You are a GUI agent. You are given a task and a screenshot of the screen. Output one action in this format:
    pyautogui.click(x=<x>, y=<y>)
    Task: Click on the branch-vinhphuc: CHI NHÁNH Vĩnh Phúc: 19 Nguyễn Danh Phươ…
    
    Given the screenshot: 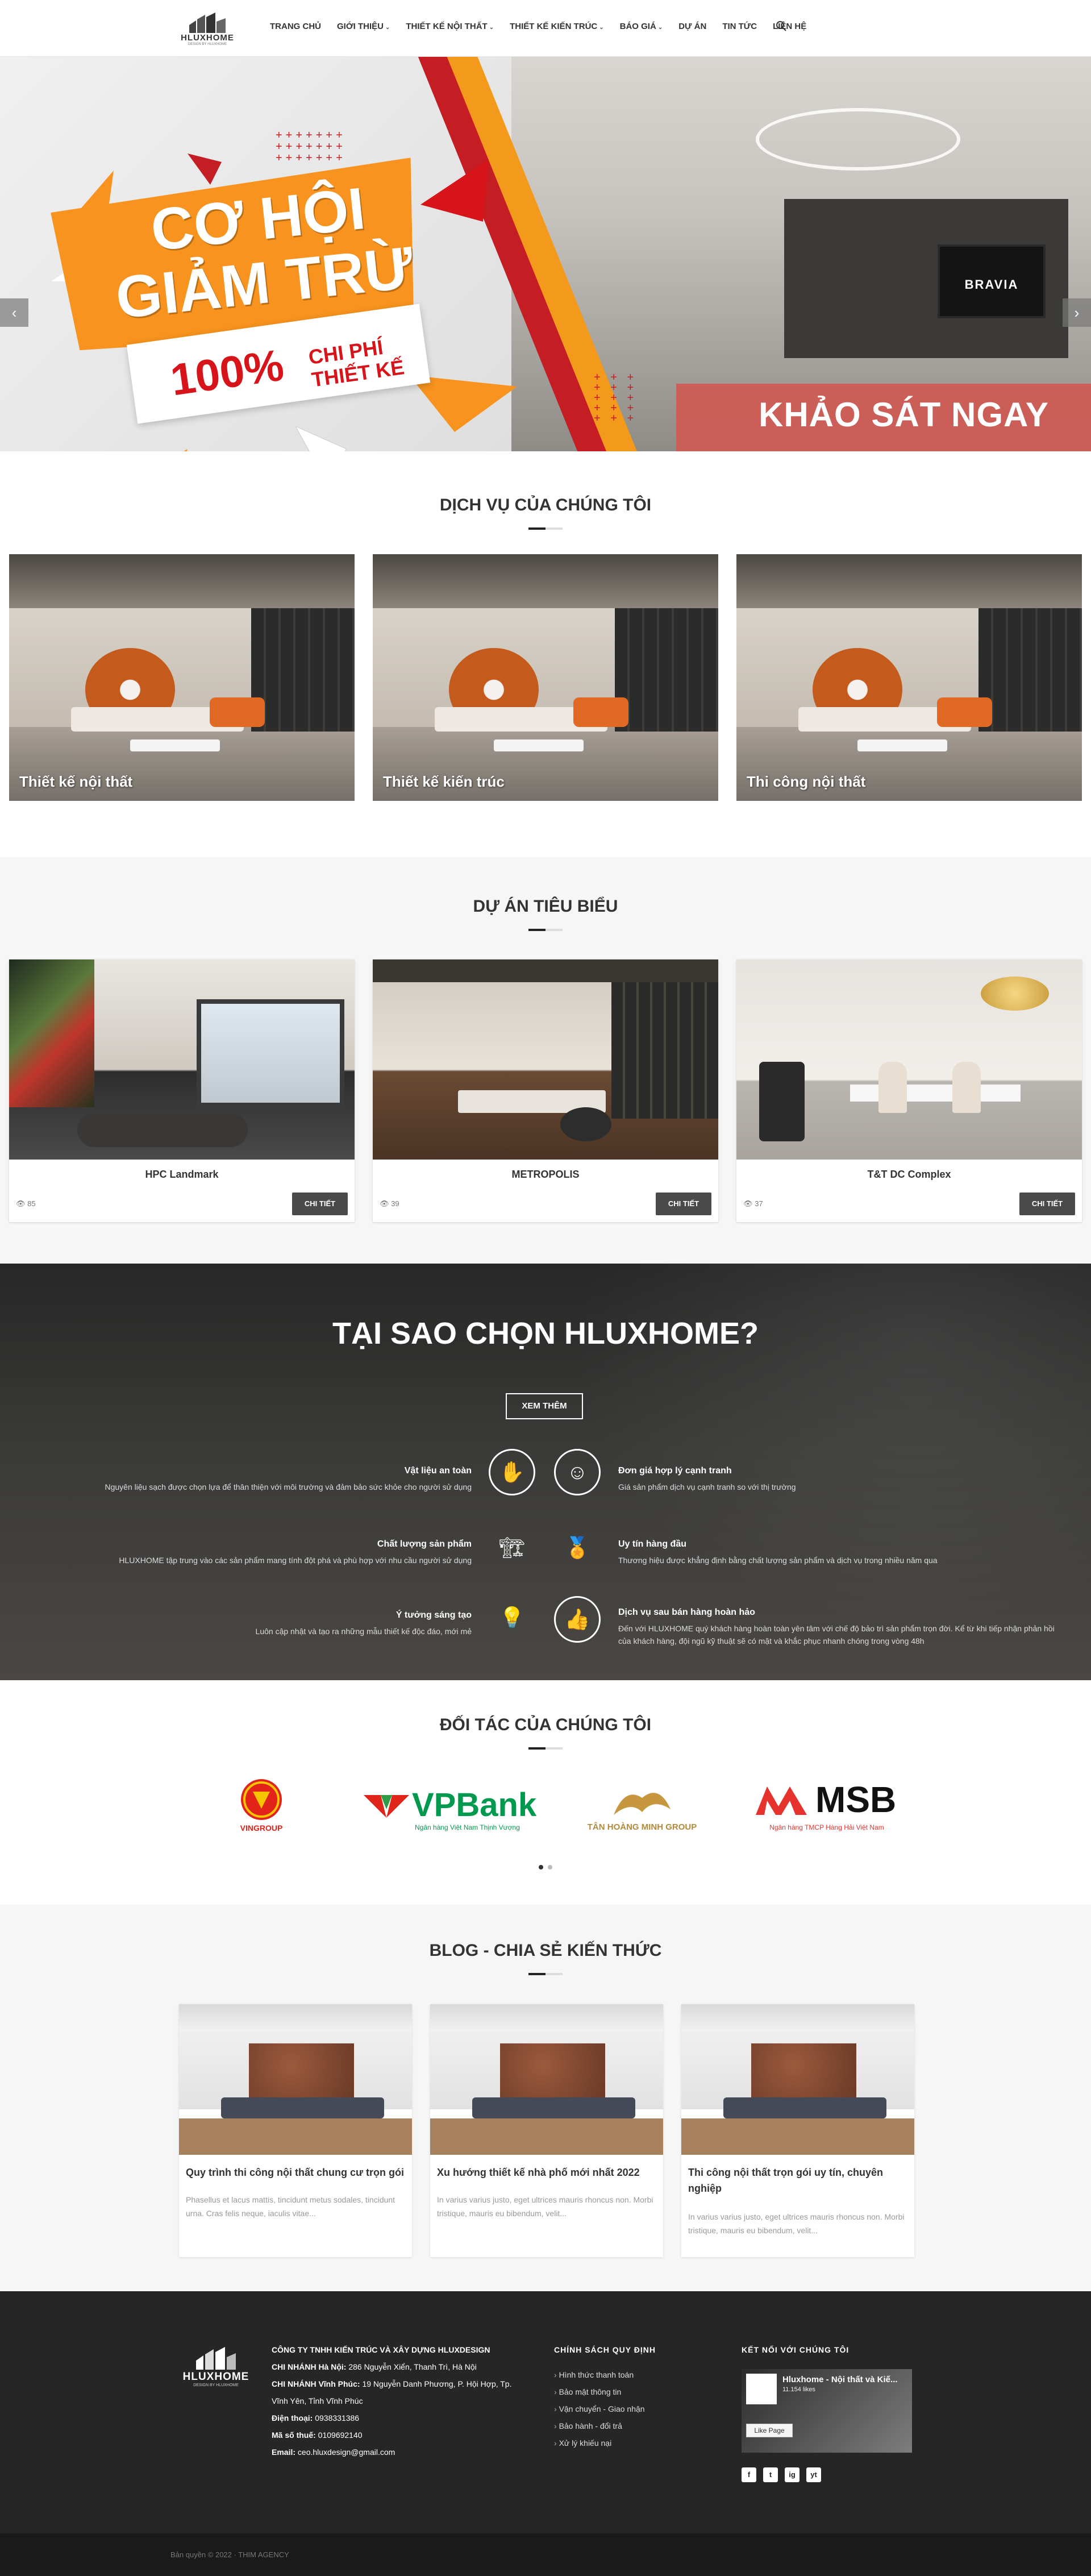 What is the action you would take?
    pyautogui.click(x=399, y=2392)
    